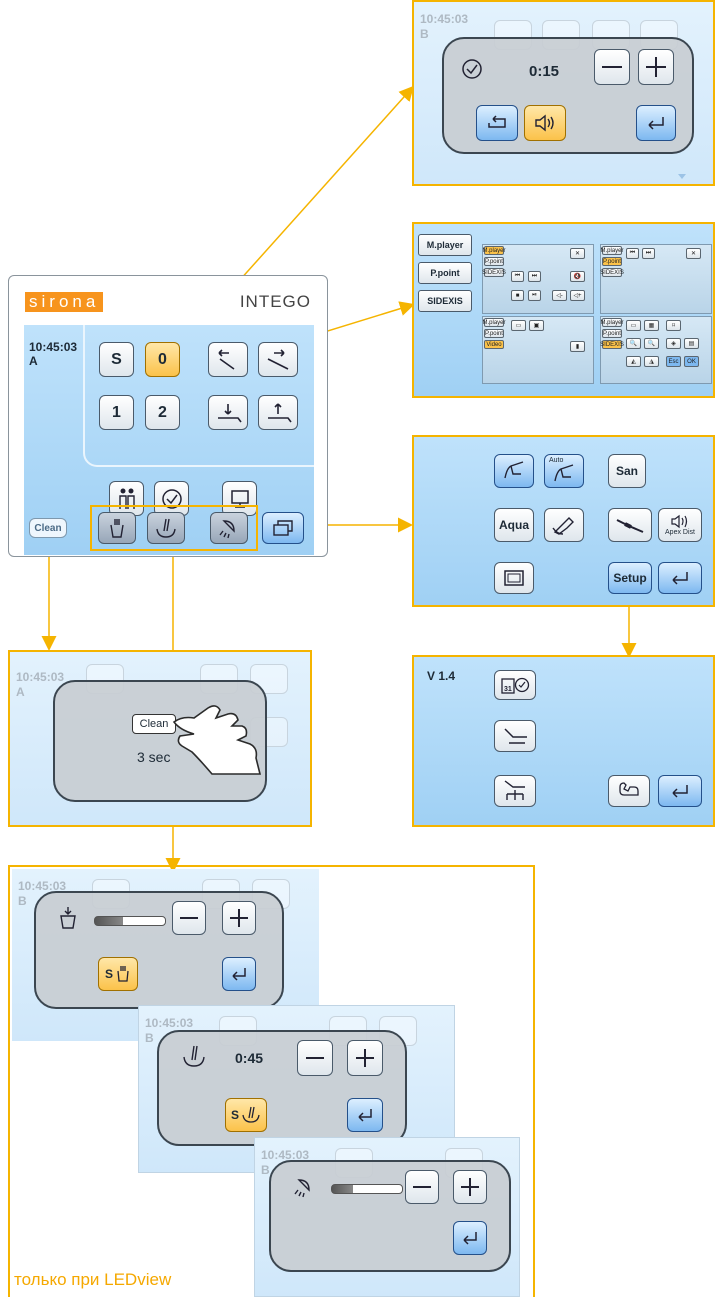 The height and width of the screenshot is (1297, 715). Describe the element at coordinates (166, 528) in the screenshot. I see `bowl-rinse-button` at that location.